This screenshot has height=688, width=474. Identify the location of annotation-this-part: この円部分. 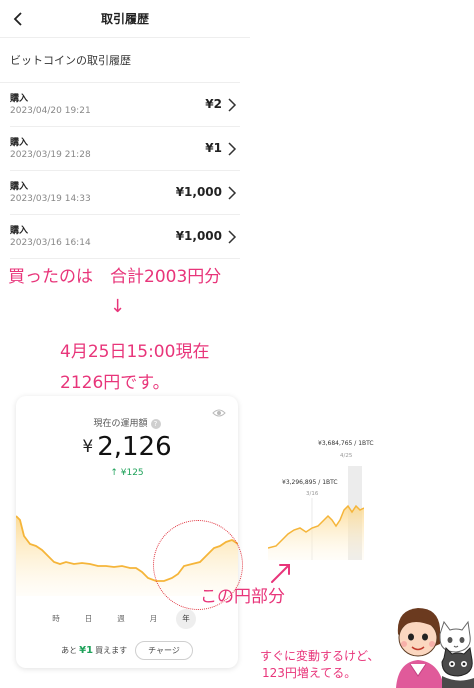
(242, 597).